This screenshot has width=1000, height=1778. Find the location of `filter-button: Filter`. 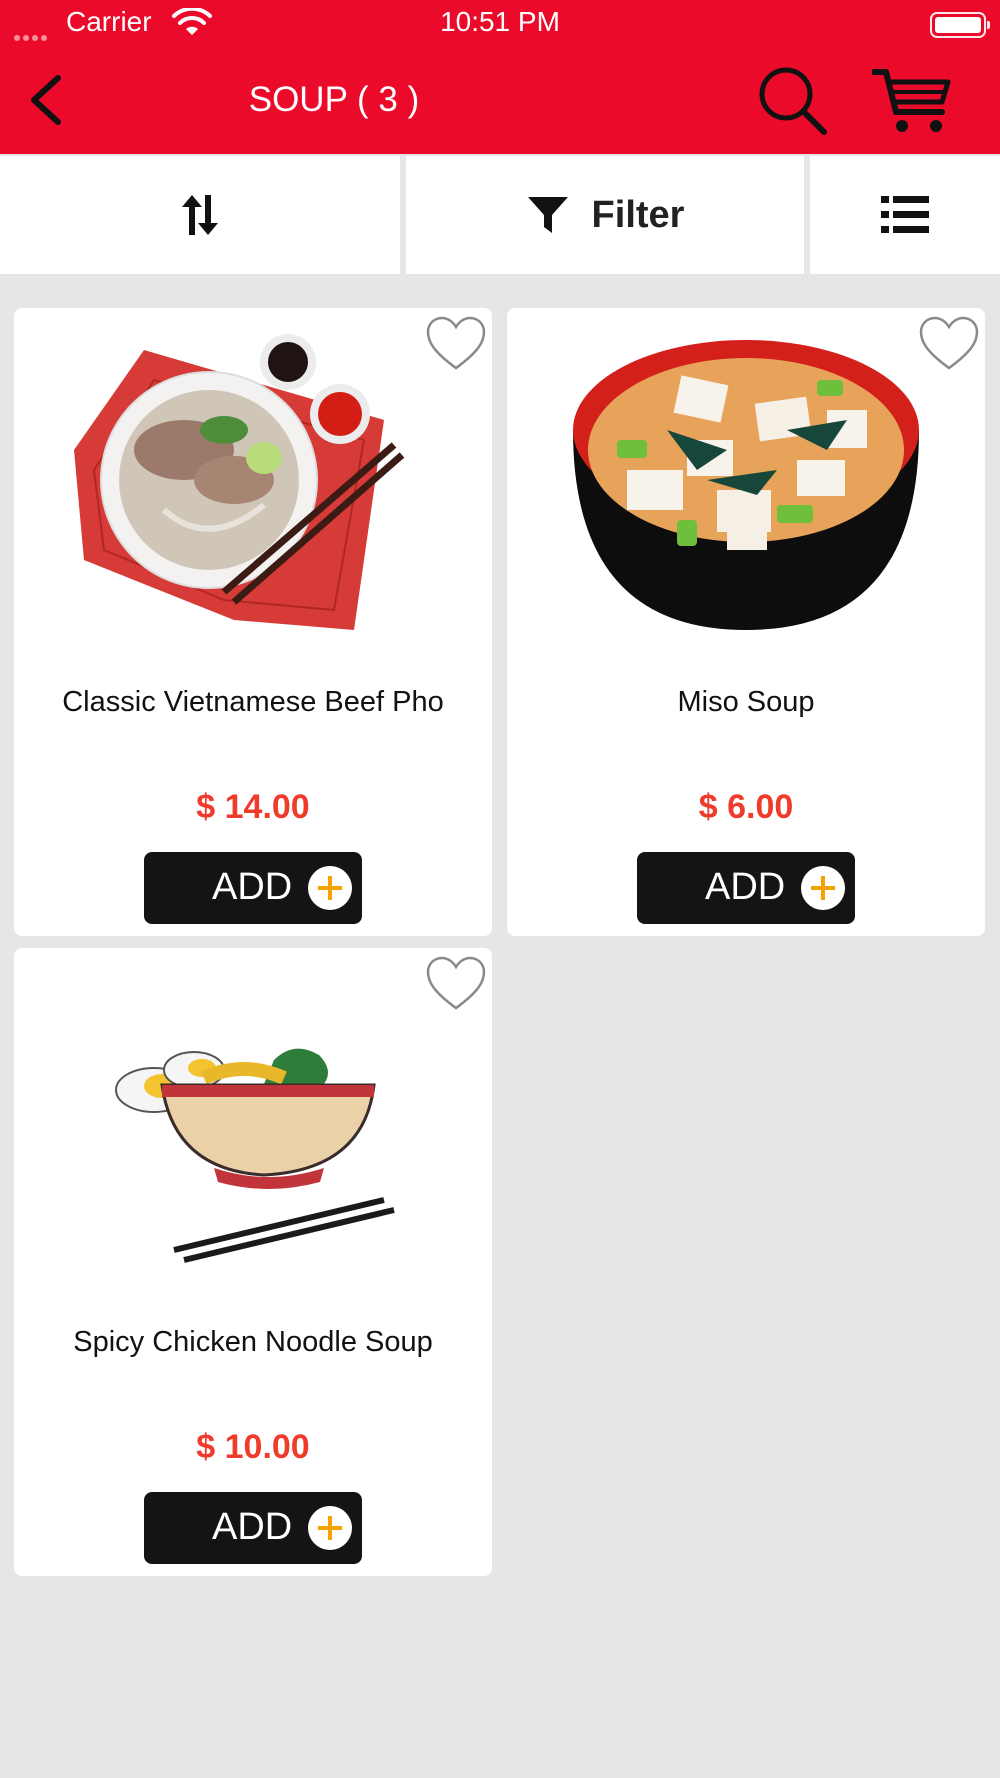

filter-button: Filter is located at coordinates (605, 215).